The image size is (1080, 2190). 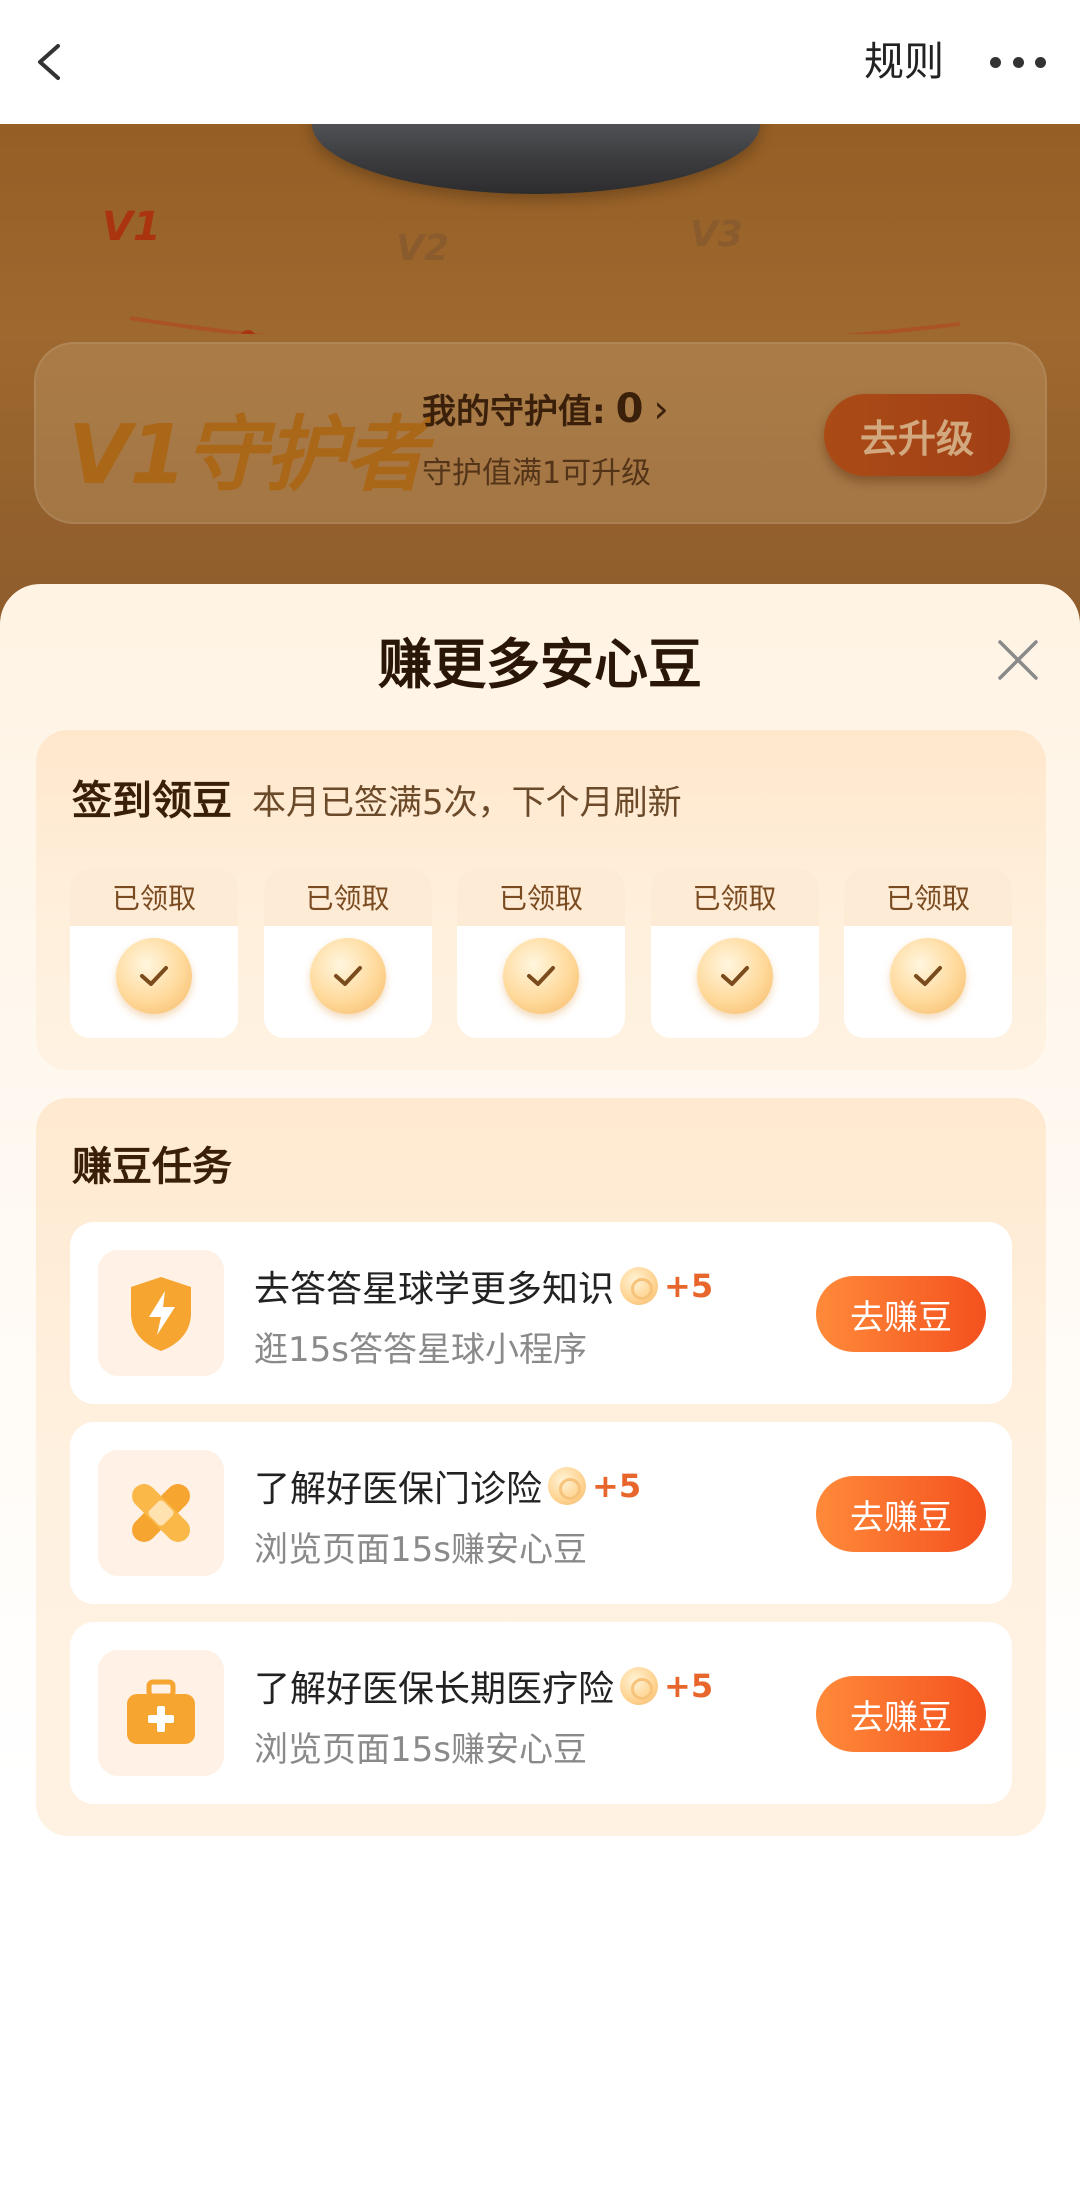 I want to click on task-subtitle: 逛15s答答星球小程序, so click(x=420, y=1350).